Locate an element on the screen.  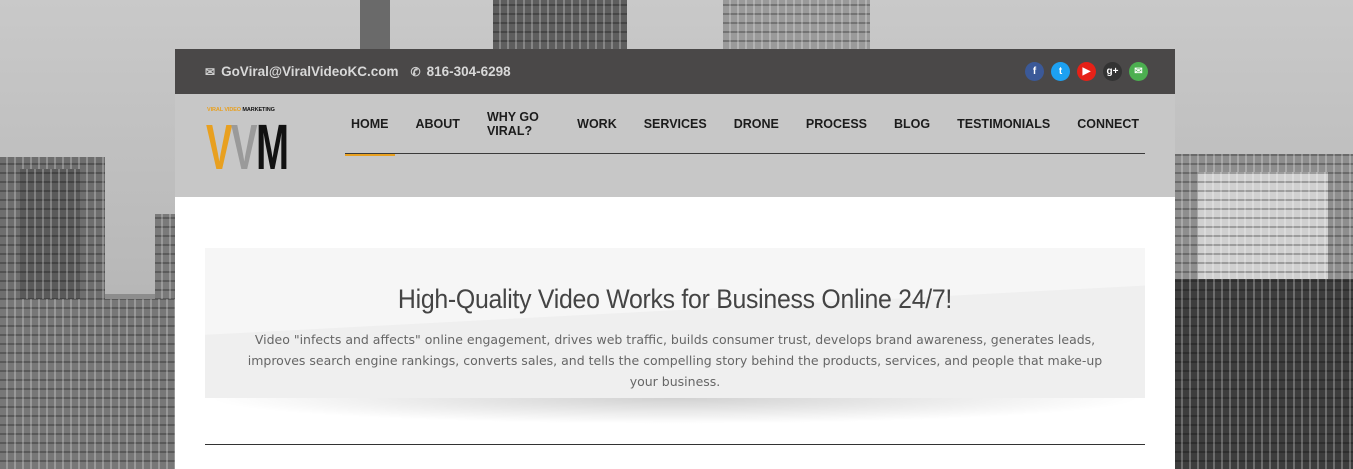
nav-item-testimonials: TESTIMONIALS is located at coordinates (1003, 124).